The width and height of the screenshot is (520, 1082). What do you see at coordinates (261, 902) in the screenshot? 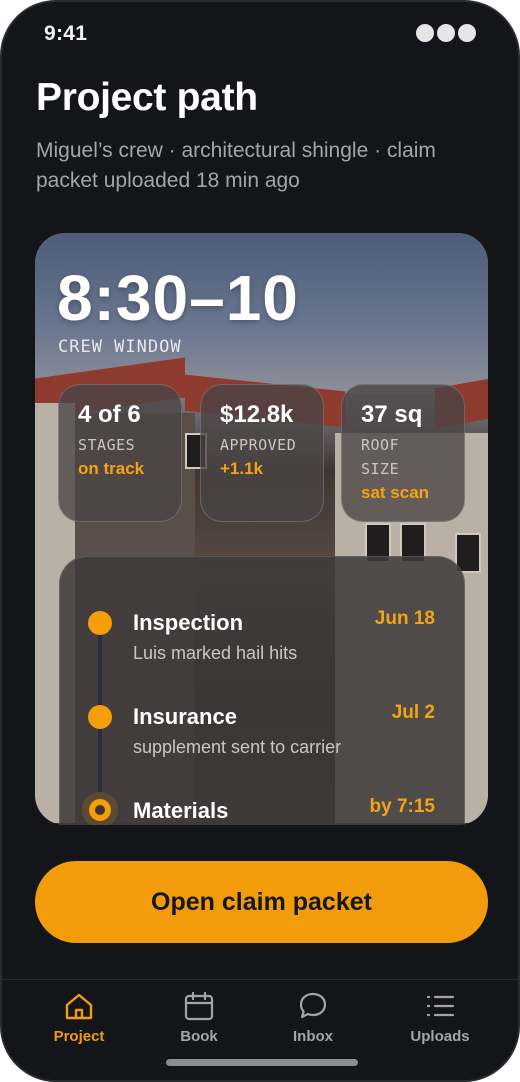
I see `open-claim-packet-button: Open claim packet` at bounding box center [261, 902].